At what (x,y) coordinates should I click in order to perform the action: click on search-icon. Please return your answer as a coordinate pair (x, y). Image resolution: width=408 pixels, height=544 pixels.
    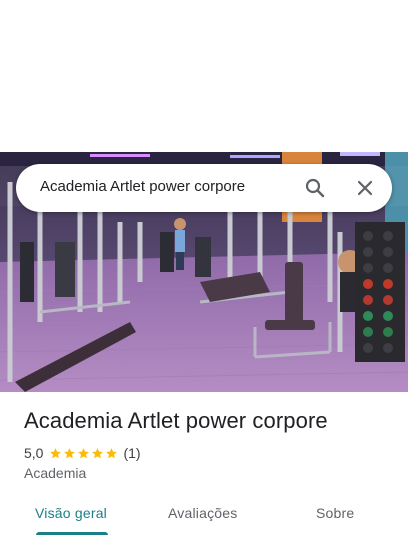
    Looking at the image, I should click on (315, 188).